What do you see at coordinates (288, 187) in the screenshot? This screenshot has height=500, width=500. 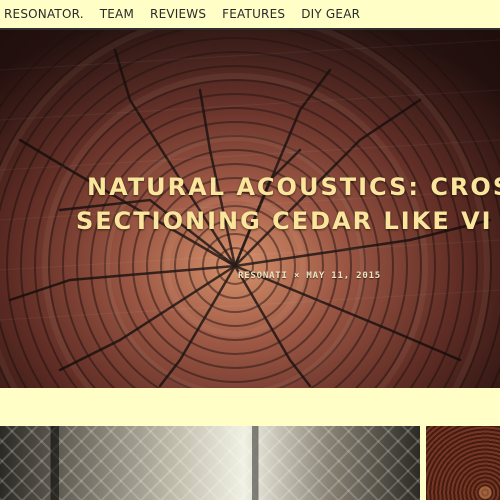 I see `hero-title-line-1: NATURAL ACOUSTICS: CROSS` at bounding box center [288, 187].